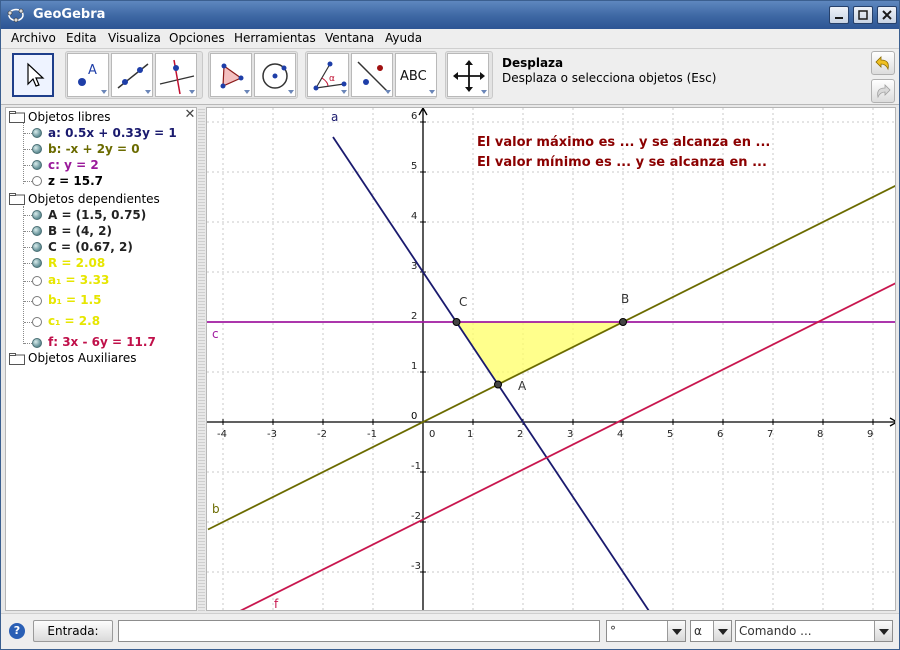 The image size is (900, 650). What do you see at coordinates (456, 322) in the screenshot?
I see `point-c` at bounding box center [456, 322].